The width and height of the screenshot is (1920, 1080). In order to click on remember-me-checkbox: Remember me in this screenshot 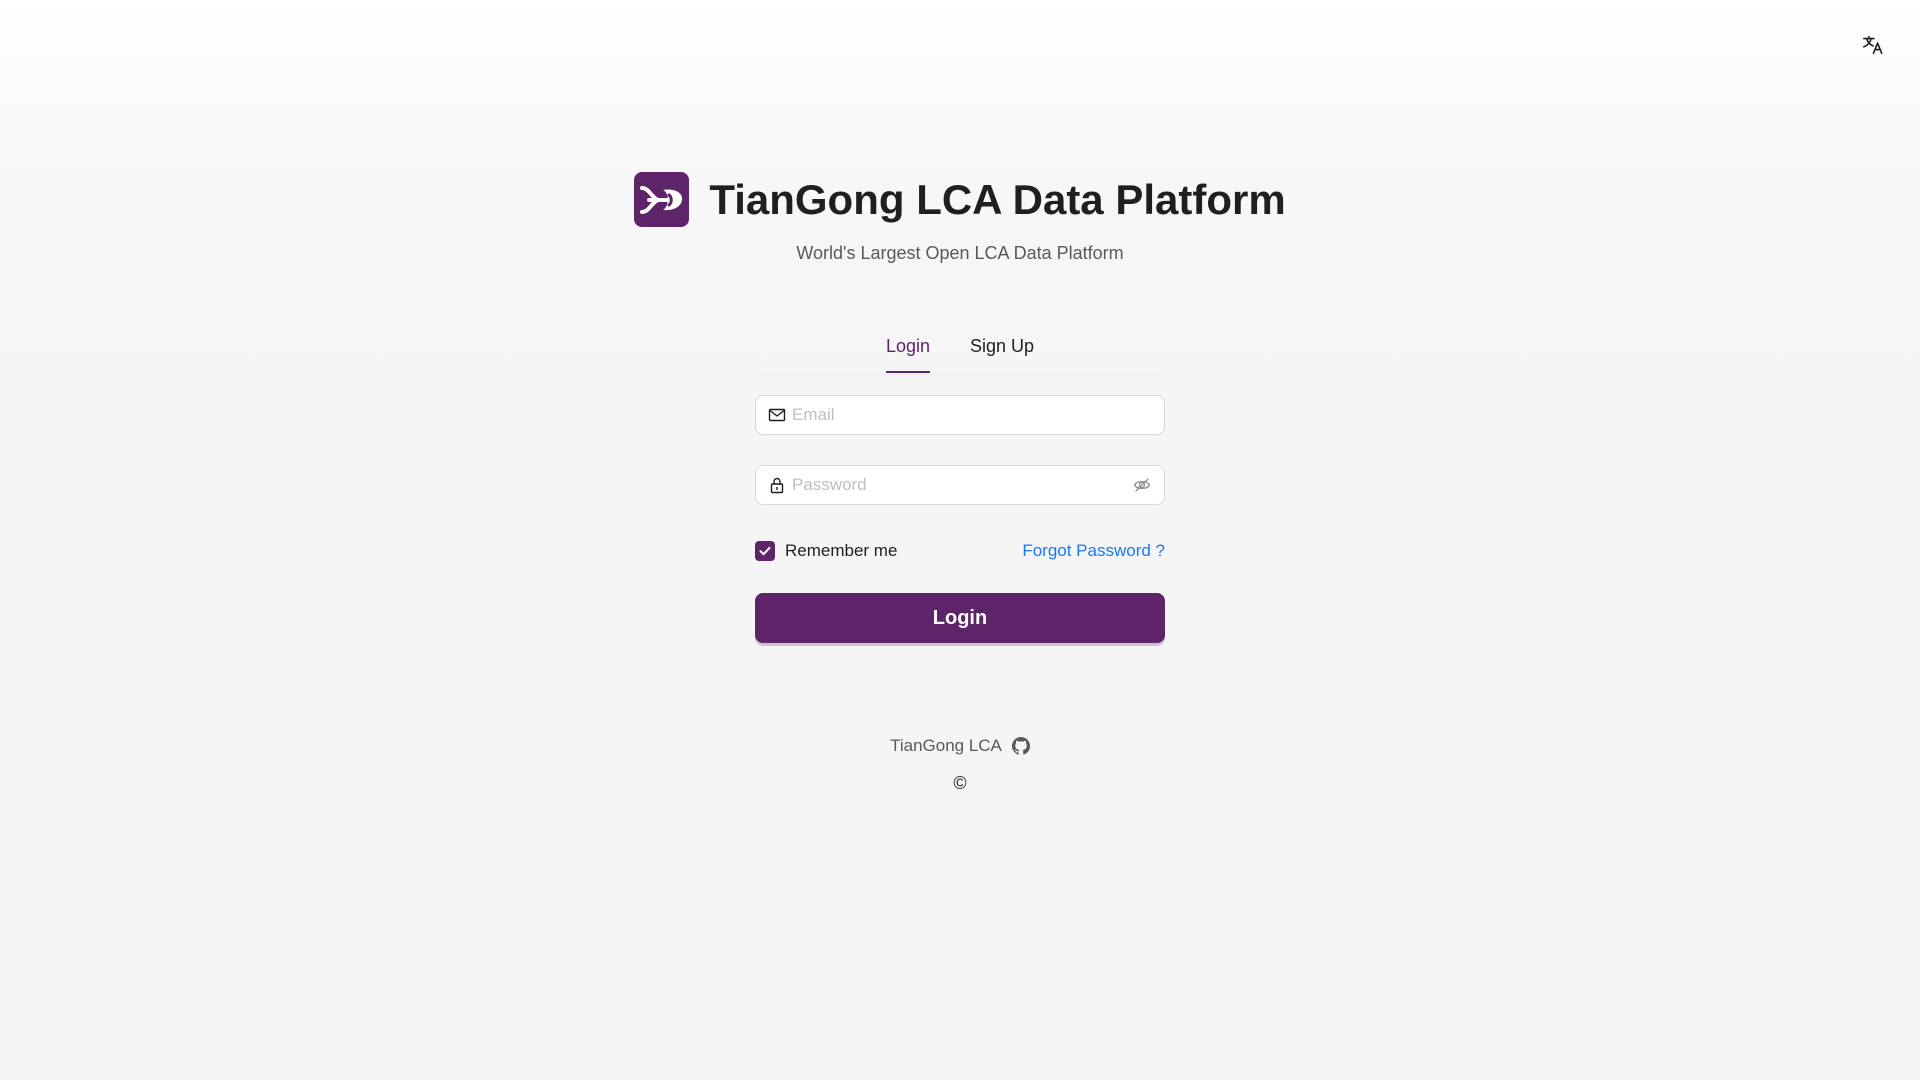, I will do `click(826, 551)`.